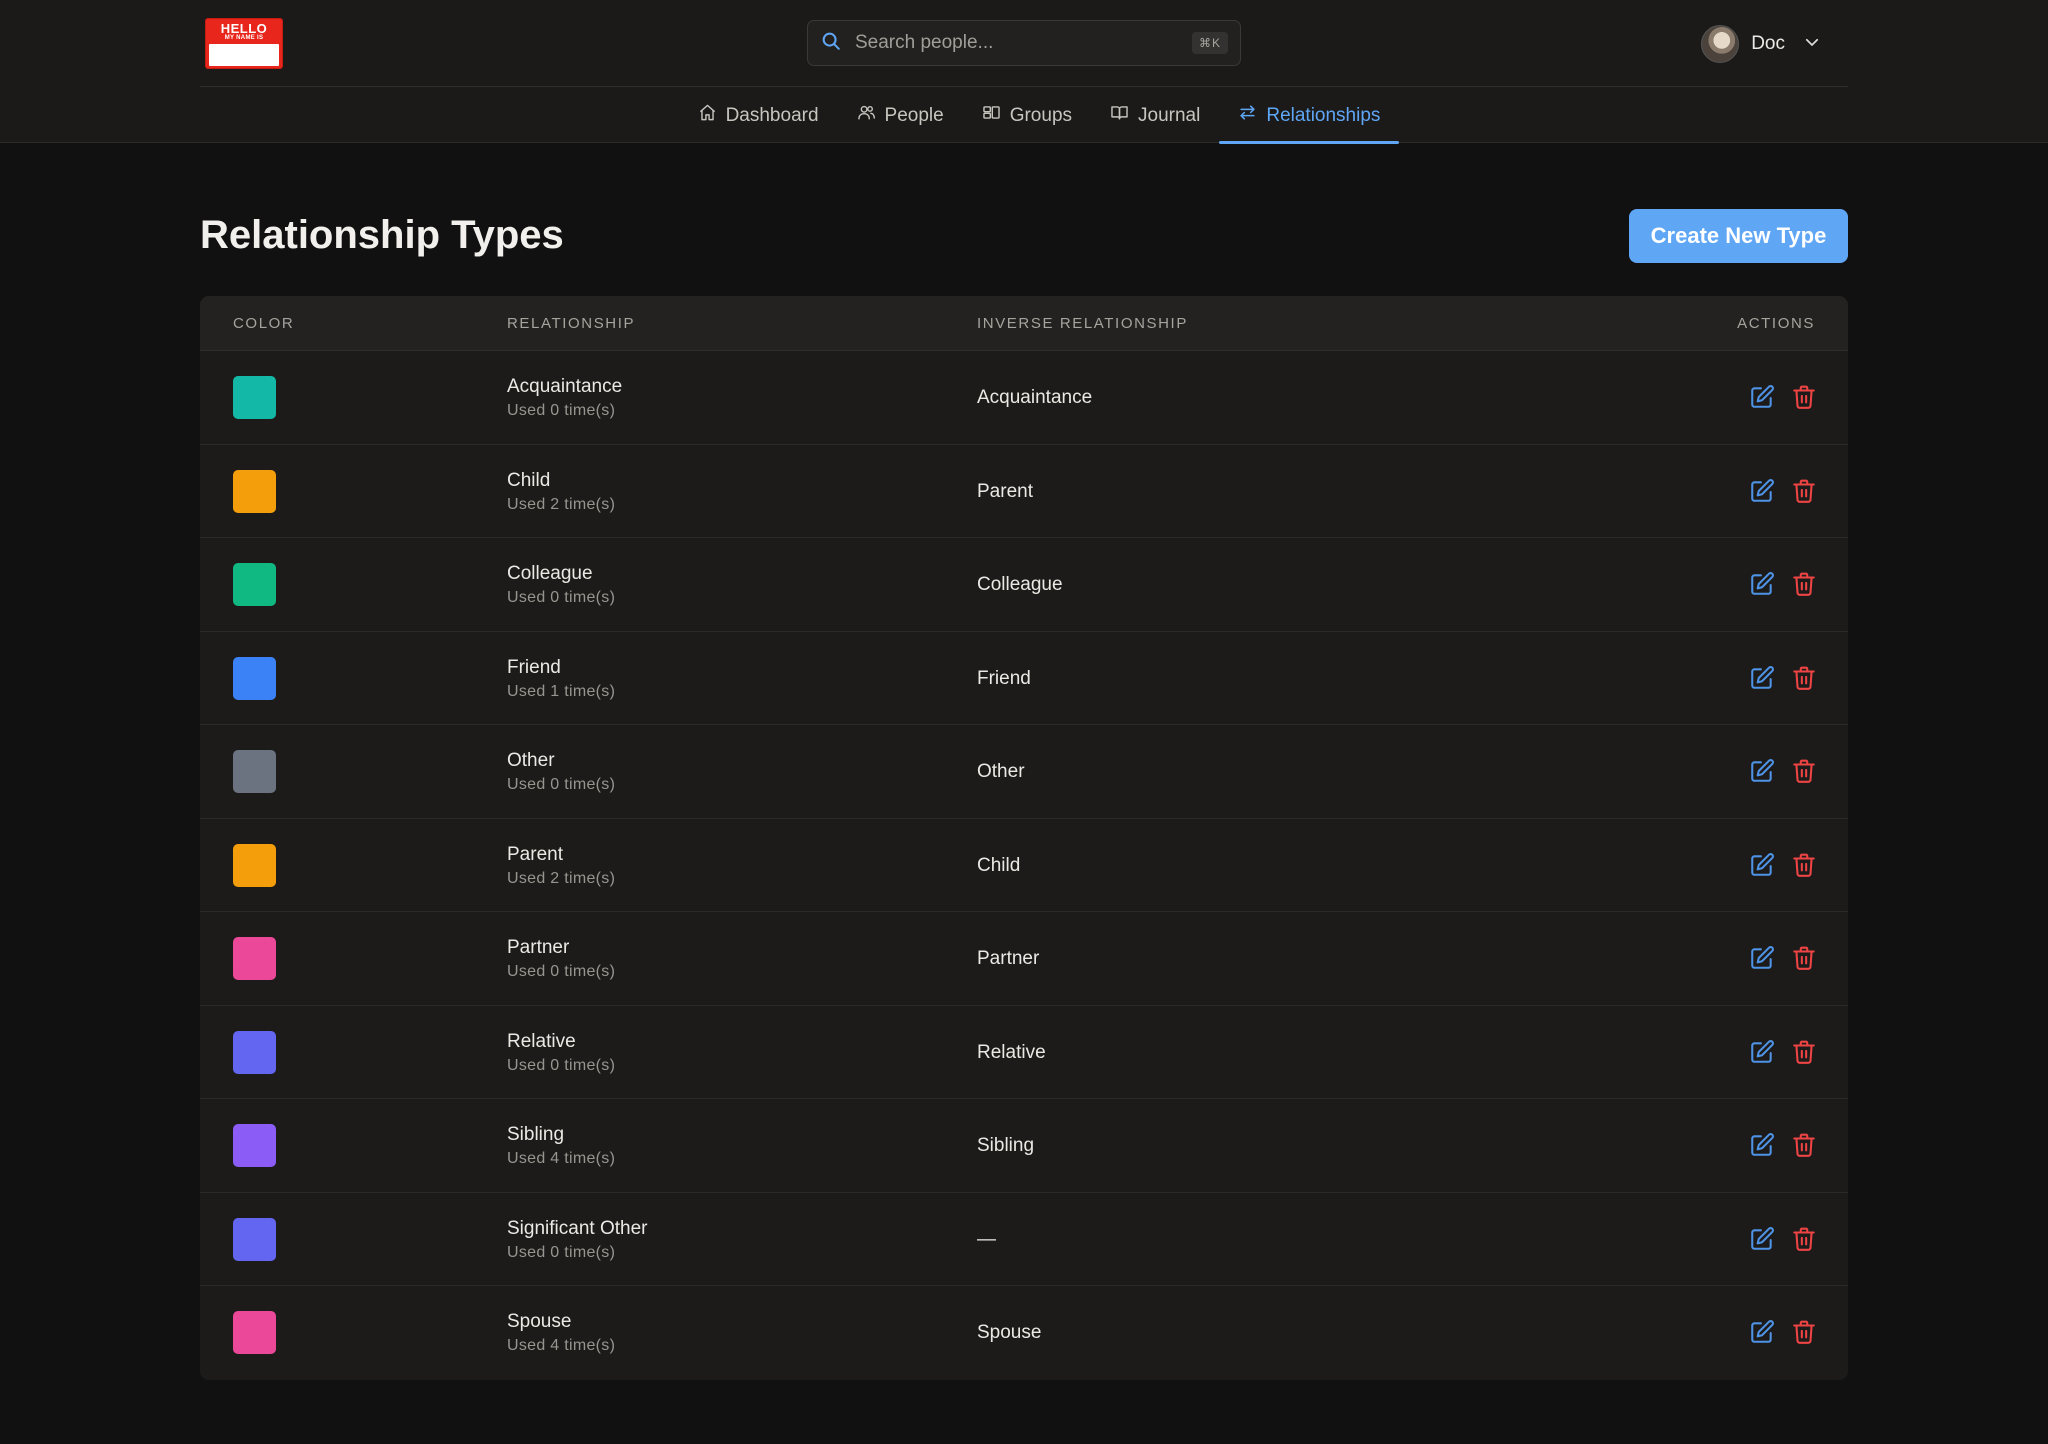  I want to click on inverse-relationship: Friend, so click(1004, 678).